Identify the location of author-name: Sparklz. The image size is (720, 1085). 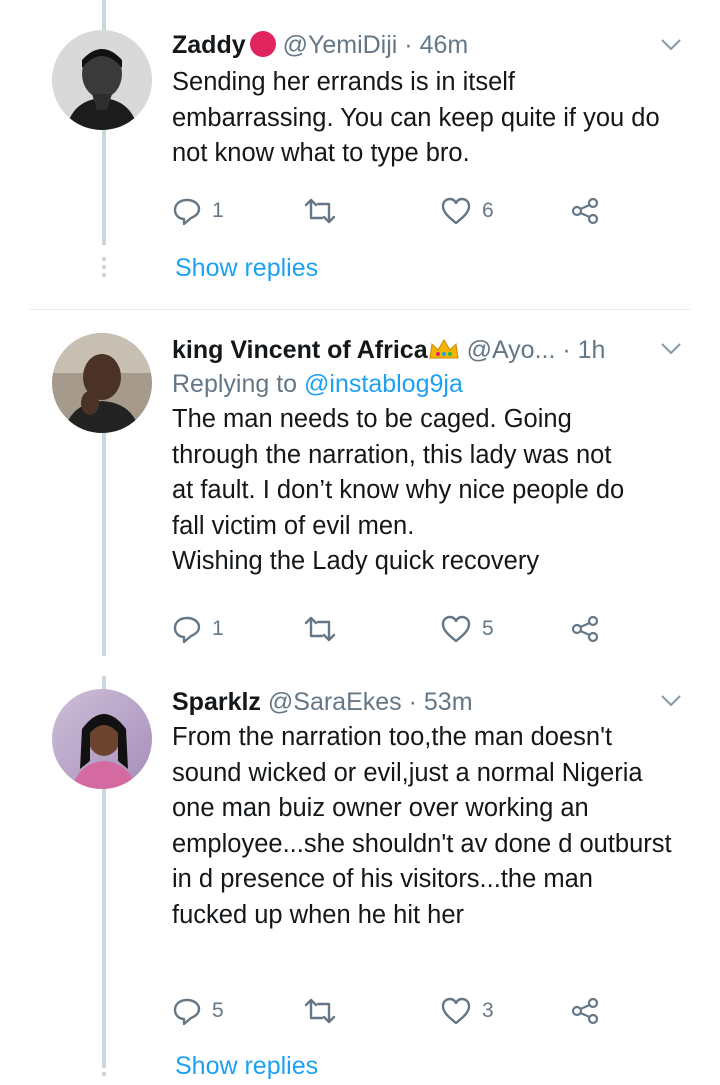
(216, 702).